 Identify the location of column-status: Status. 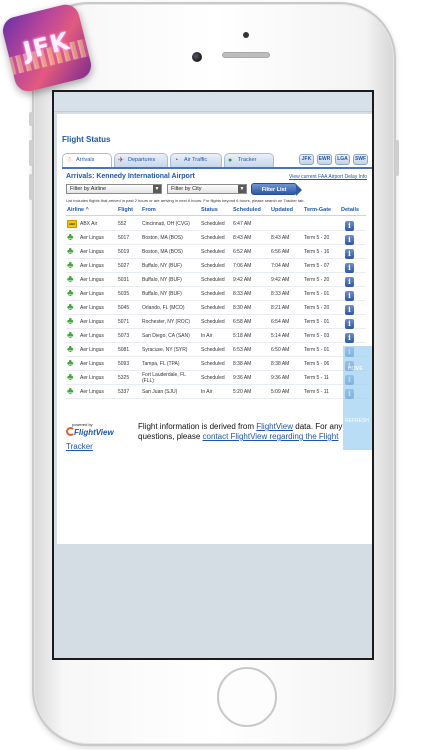
(209, 210).